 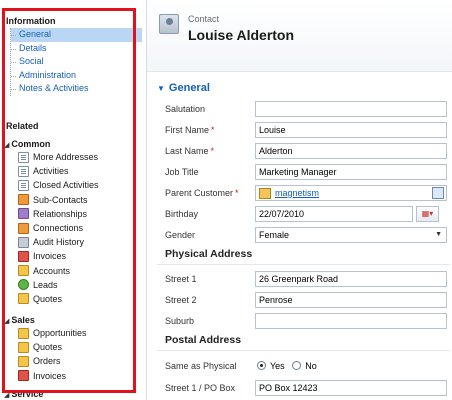 I want to click on parent-customer-label: Parent Customer *, so click(x=202, y=193).